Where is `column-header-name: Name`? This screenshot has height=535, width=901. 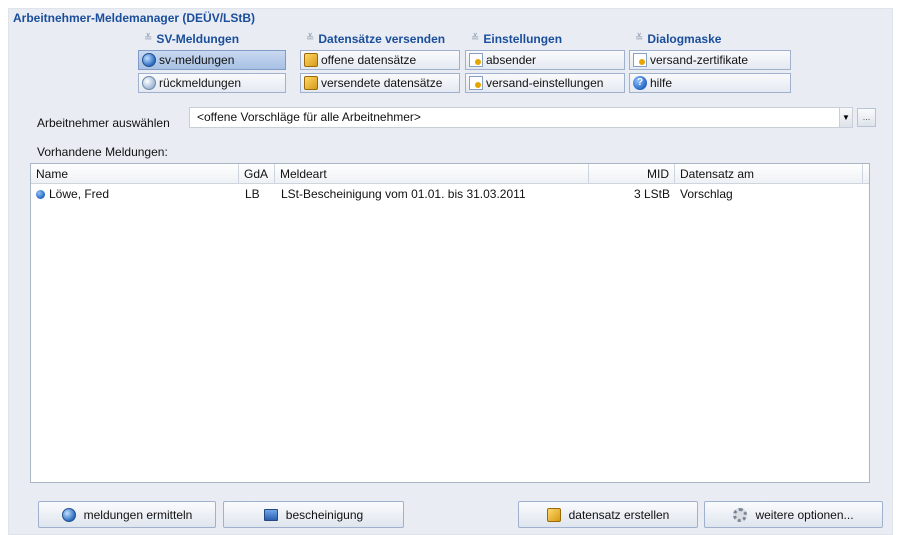 column-header-name: Name is located at coordinates (135, 174).